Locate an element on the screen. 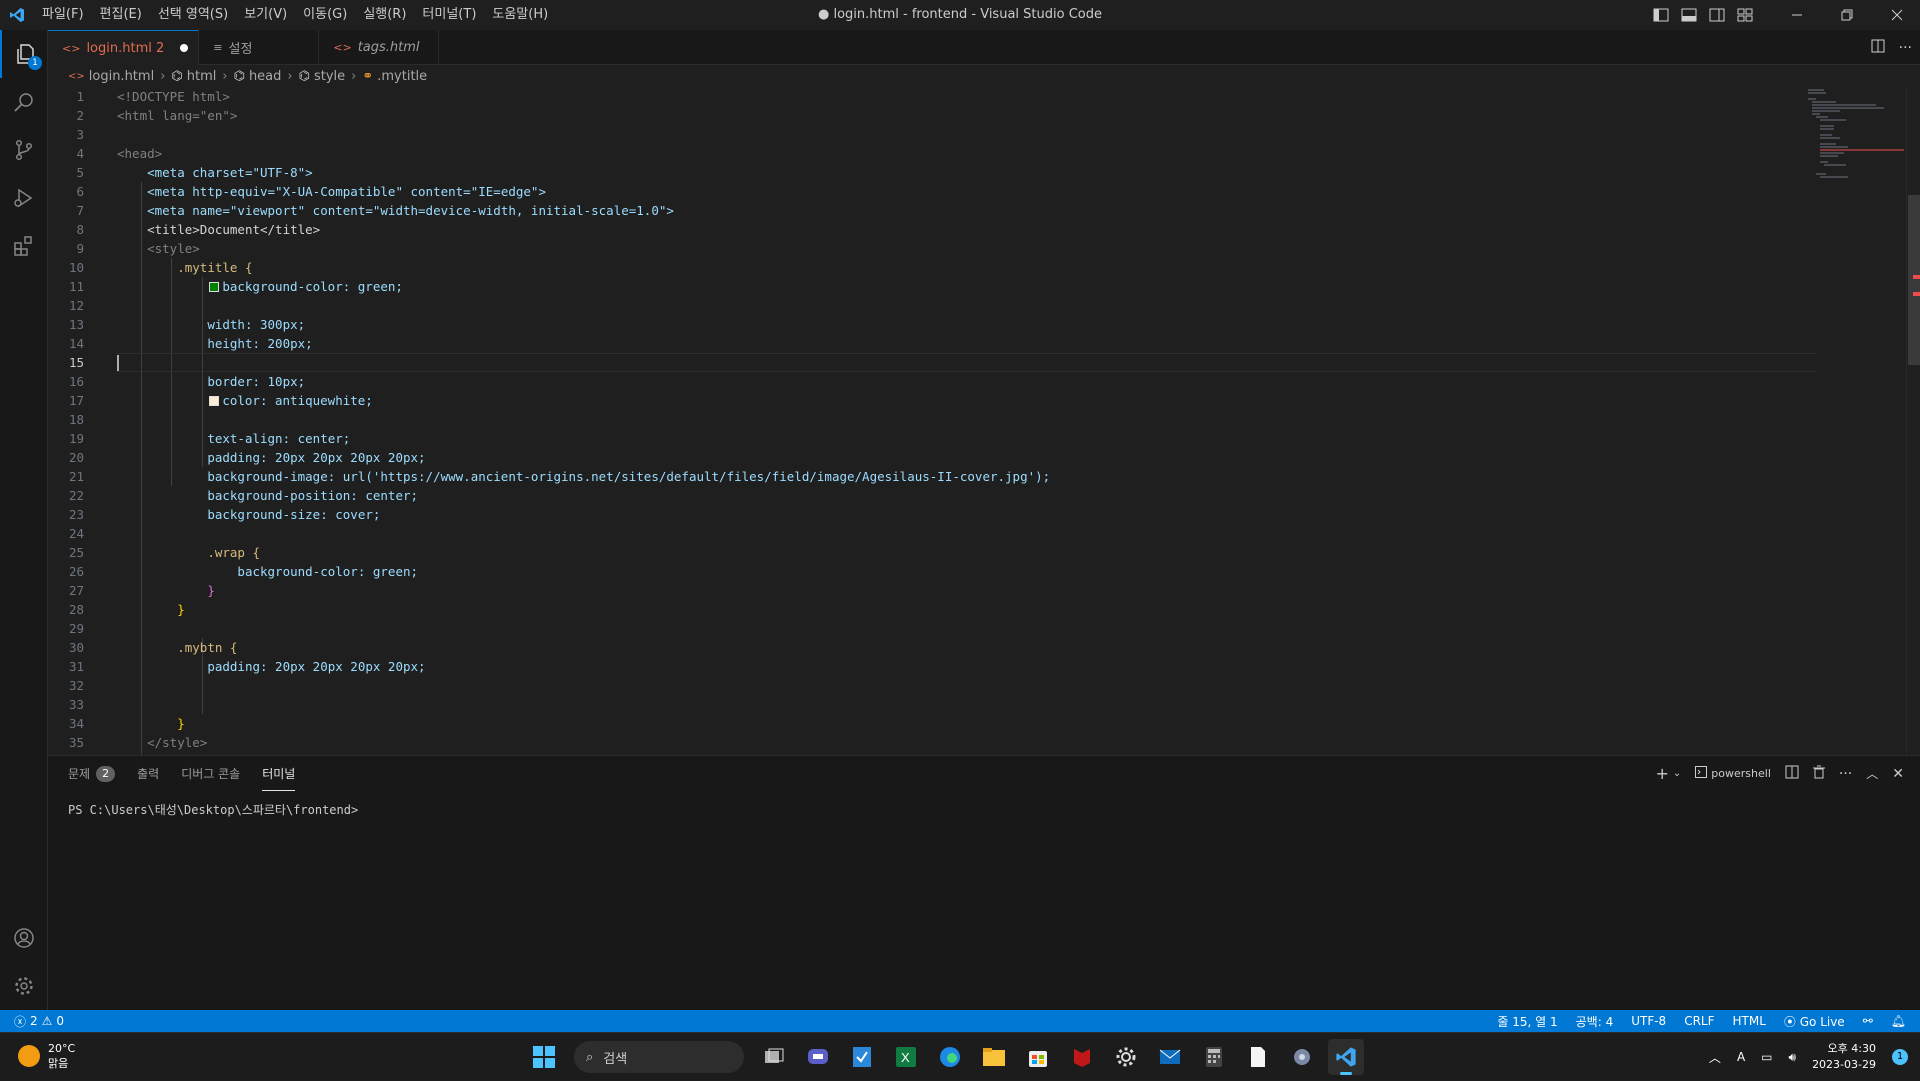 This screenshot has height=1081, width=1920. go-live-button: ⦿ Go Live is located at coordinates (1814, 1021).